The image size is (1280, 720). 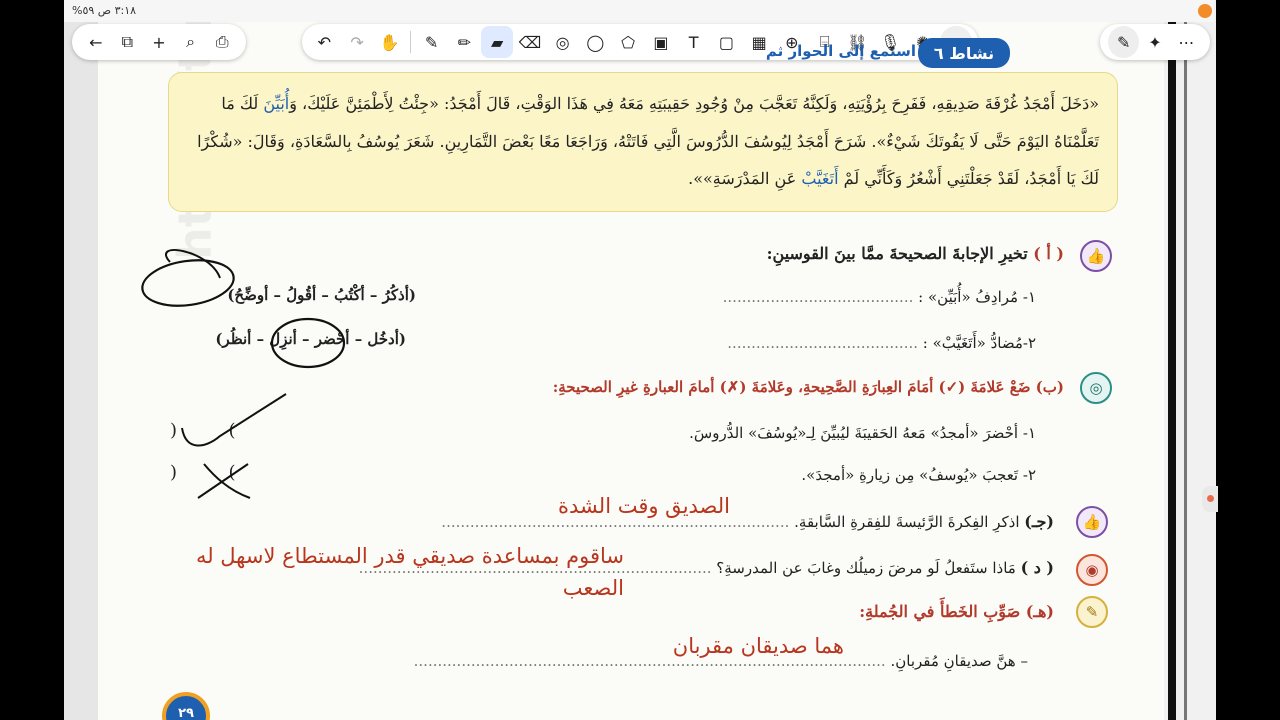 I want to click on section-e-sentence-text: – هنَّ صديقانِ مُقربانِ., so click(x=959, y=661).